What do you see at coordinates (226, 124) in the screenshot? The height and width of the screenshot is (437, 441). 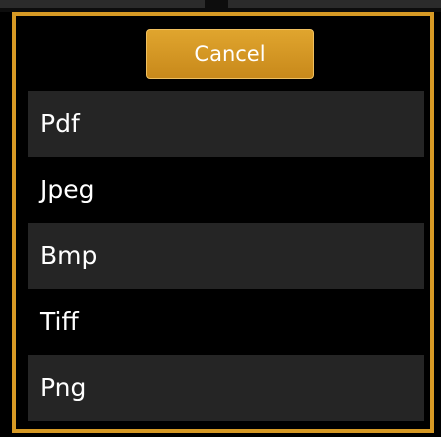 I see `option-pdf: Pdf` at bounding box center [226, 124].